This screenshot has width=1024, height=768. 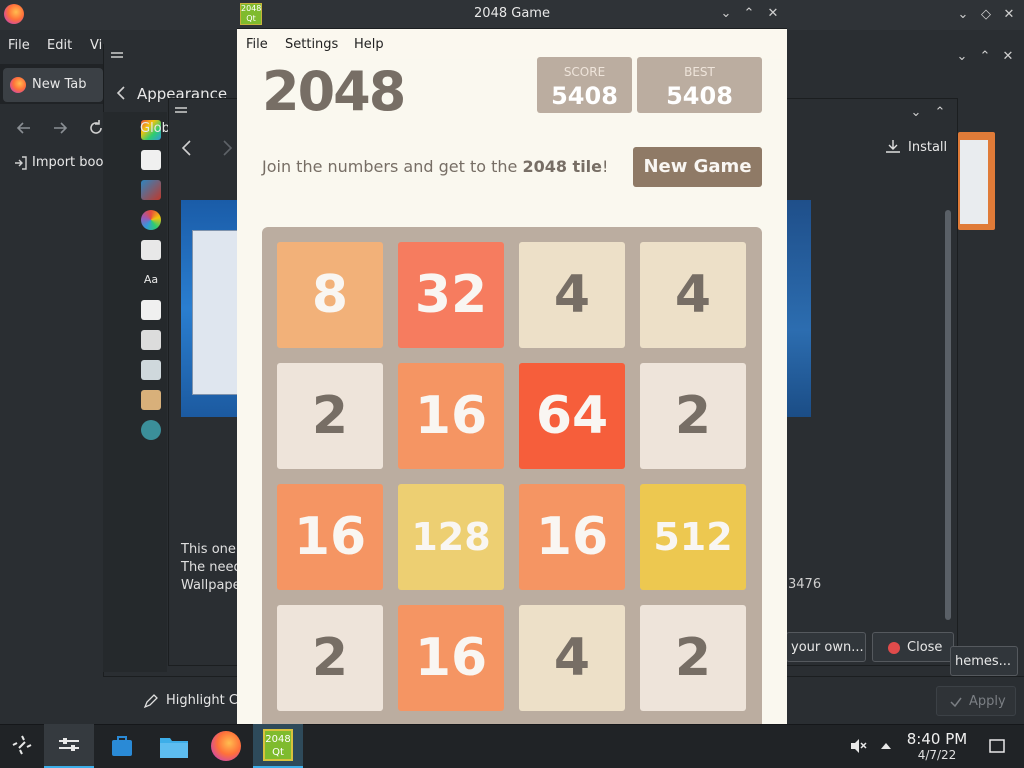 I want to click on system-settings-icon, so click(x=69, y=744).